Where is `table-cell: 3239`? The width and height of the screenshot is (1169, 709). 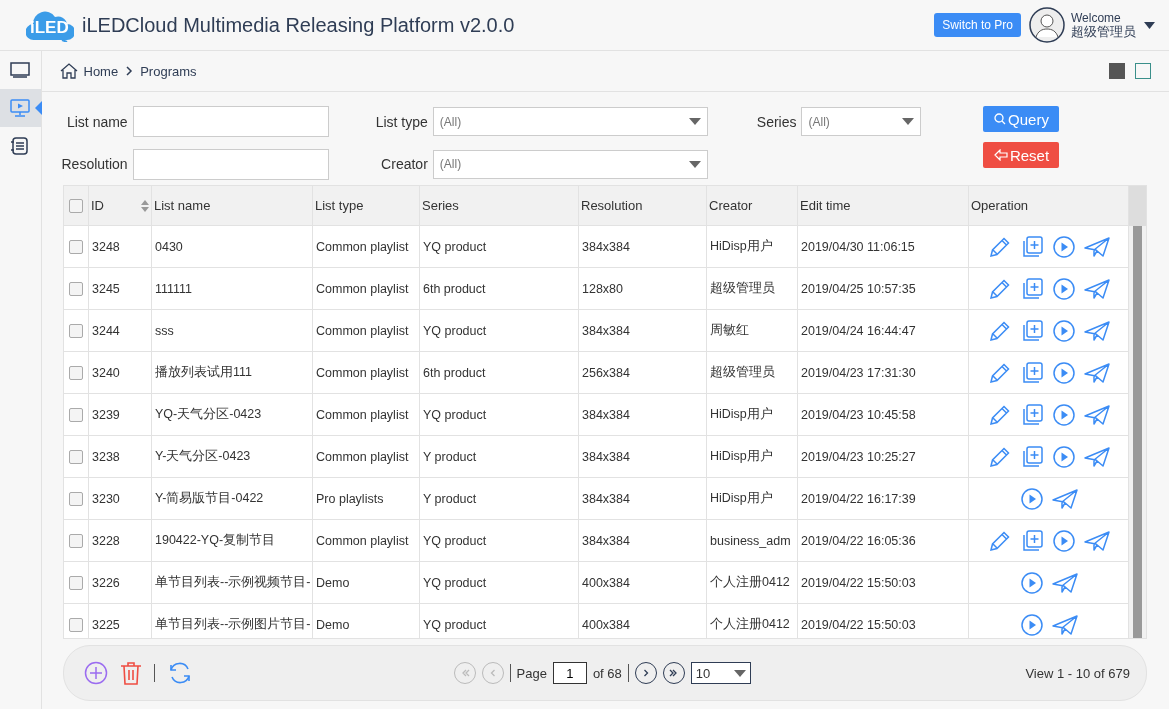
table-cell: 3239 is located at coordinates (106, 414).